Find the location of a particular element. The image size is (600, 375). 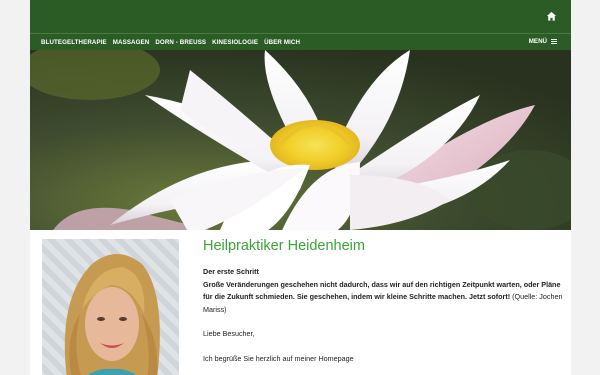

menu-button: MENÜ is located at coordinates (543, 41).